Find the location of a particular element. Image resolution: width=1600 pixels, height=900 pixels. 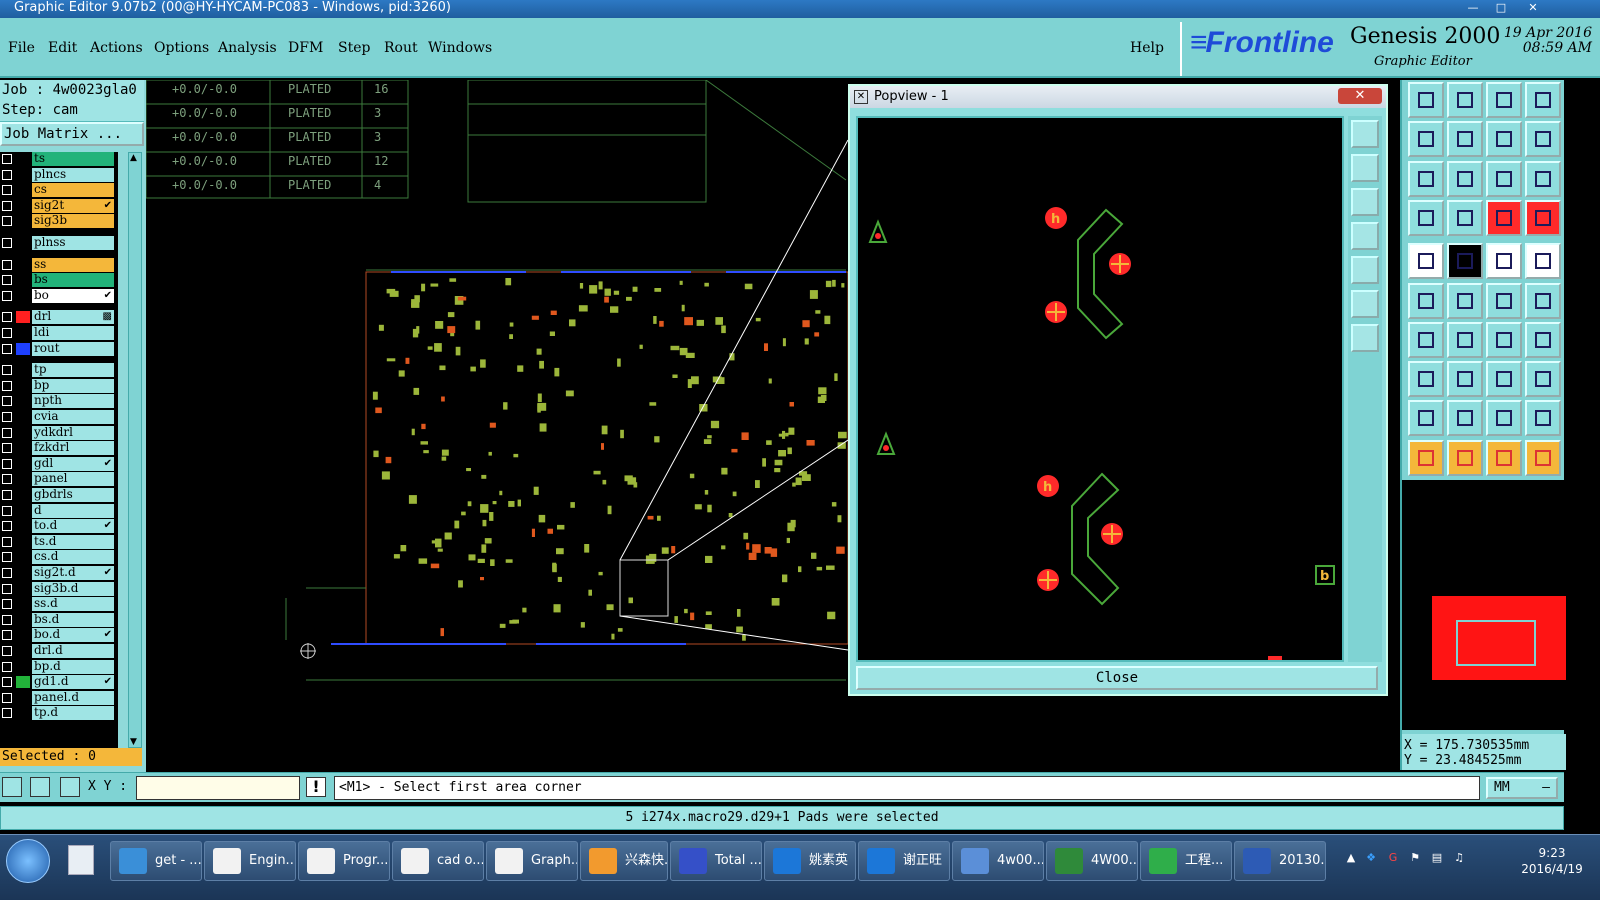

layer-row-bs: bs is located at coordinates (58, 280).